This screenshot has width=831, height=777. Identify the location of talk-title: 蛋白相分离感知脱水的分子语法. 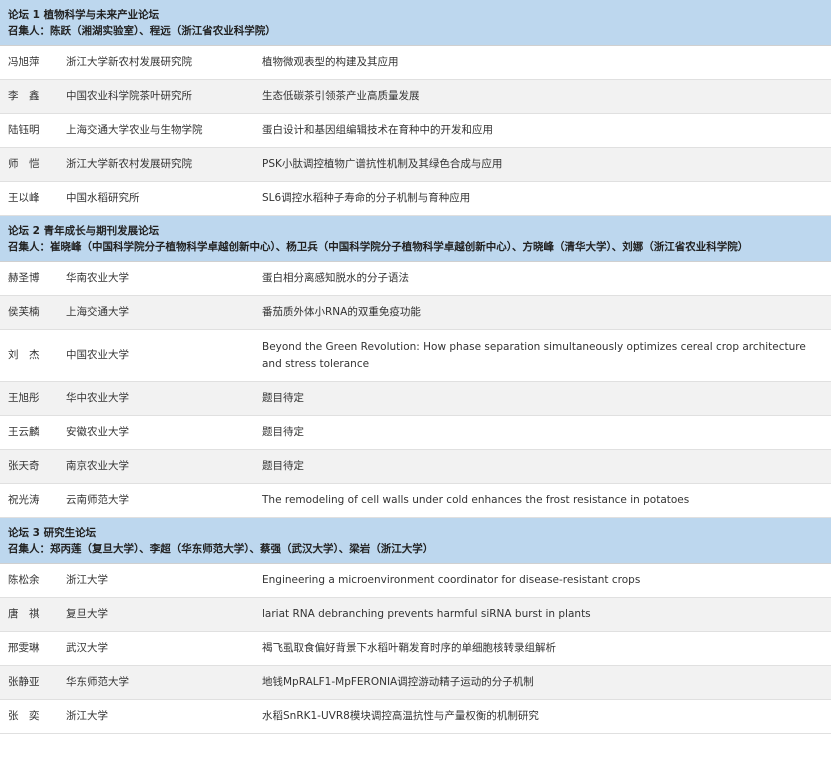
(335, 278).